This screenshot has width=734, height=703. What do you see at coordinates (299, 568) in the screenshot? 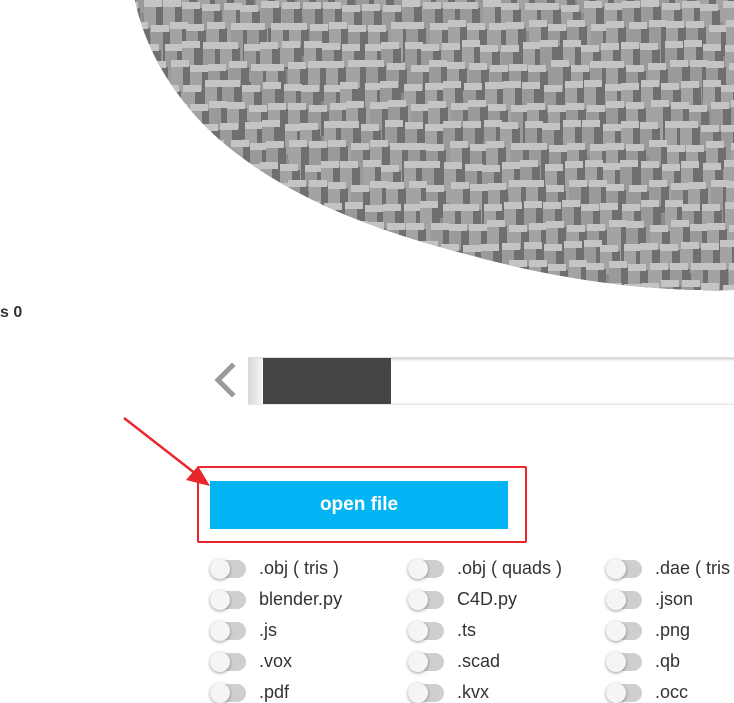
I see `format-label: .obj ( tris )` at bounding box center [299, 568].